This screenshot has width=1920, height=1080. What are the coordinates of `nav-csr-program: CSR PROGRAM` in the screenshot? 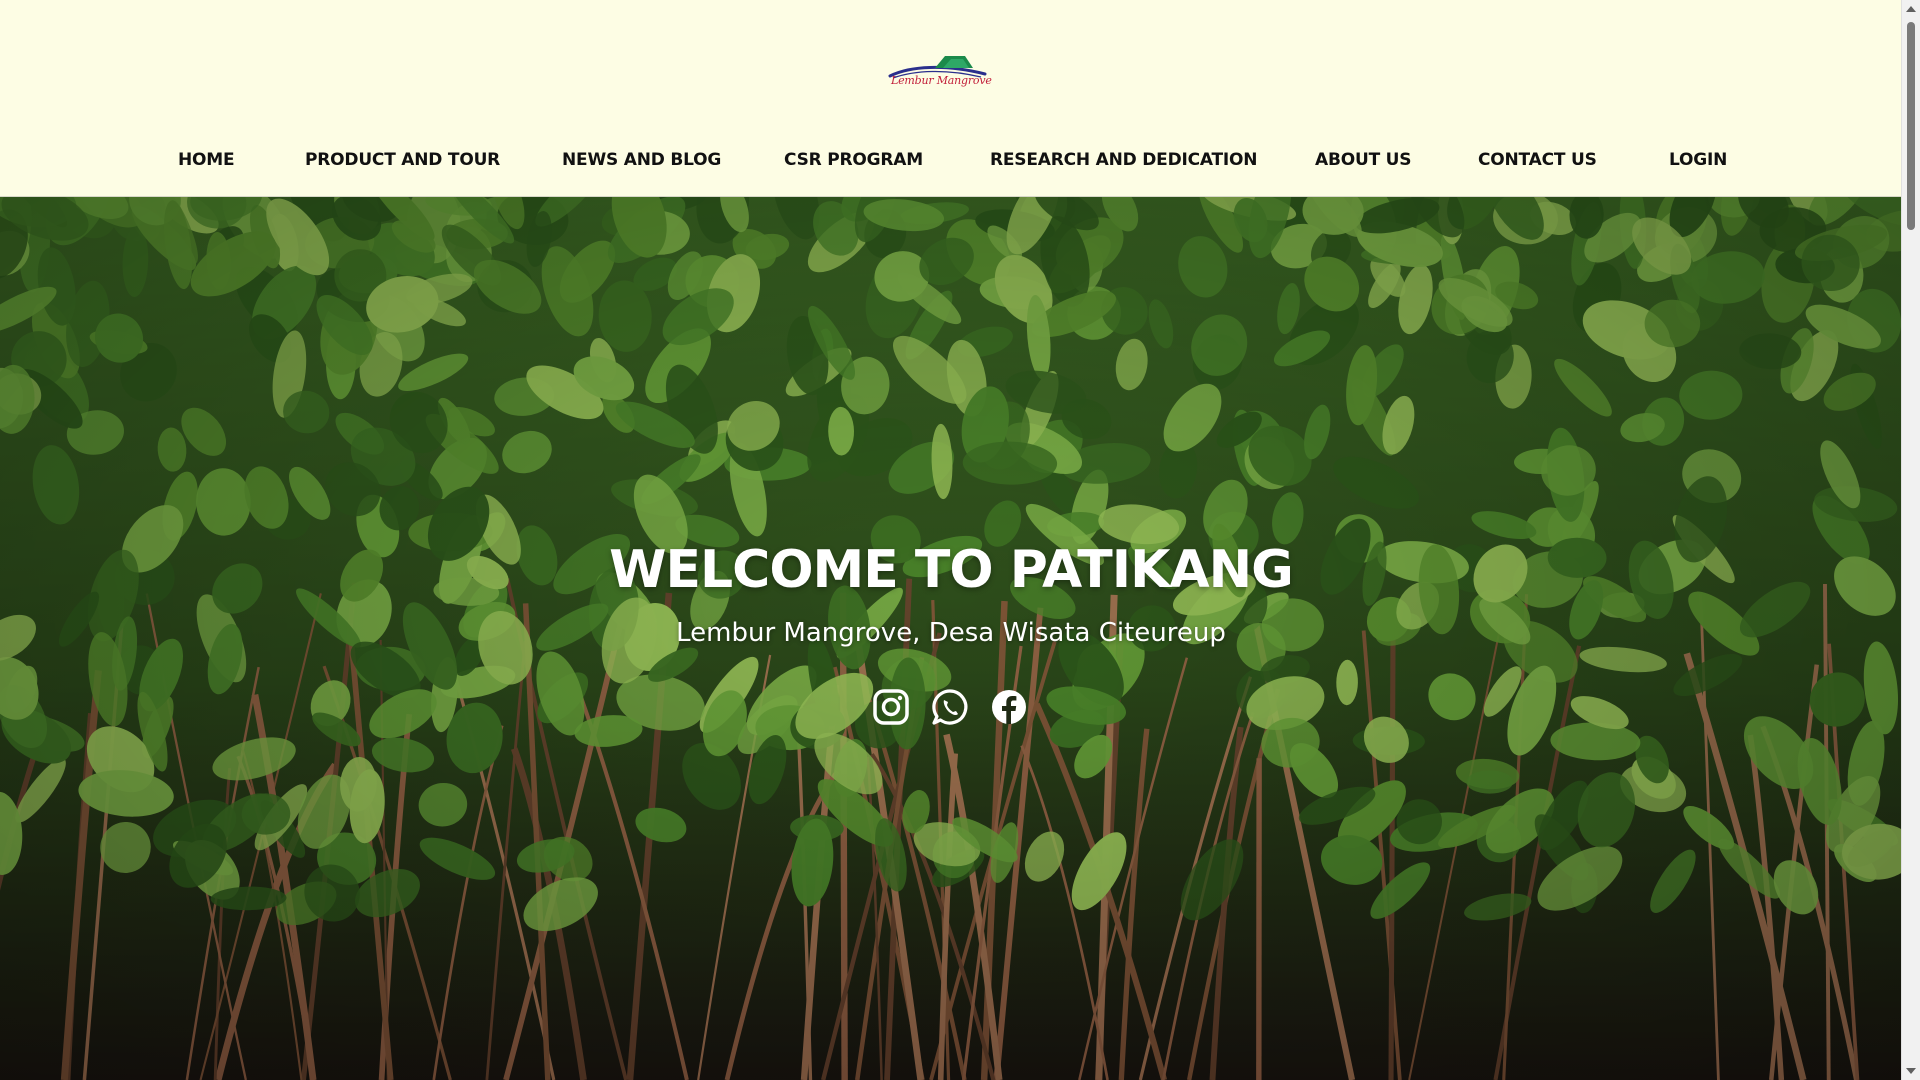 It's located at (853, 160).